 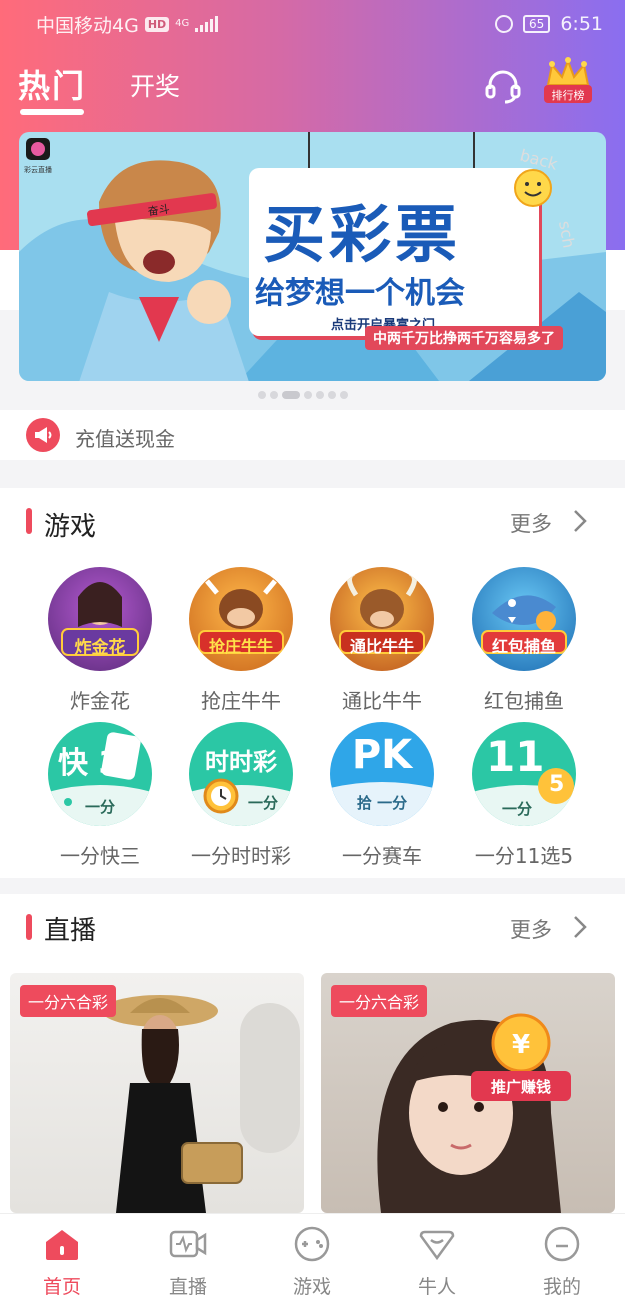 What do you see at coordinates (523, 646) in the screenshot?
I see `hongbao-icon-text: 红包捕鱼` at bounding box center [523, 646].